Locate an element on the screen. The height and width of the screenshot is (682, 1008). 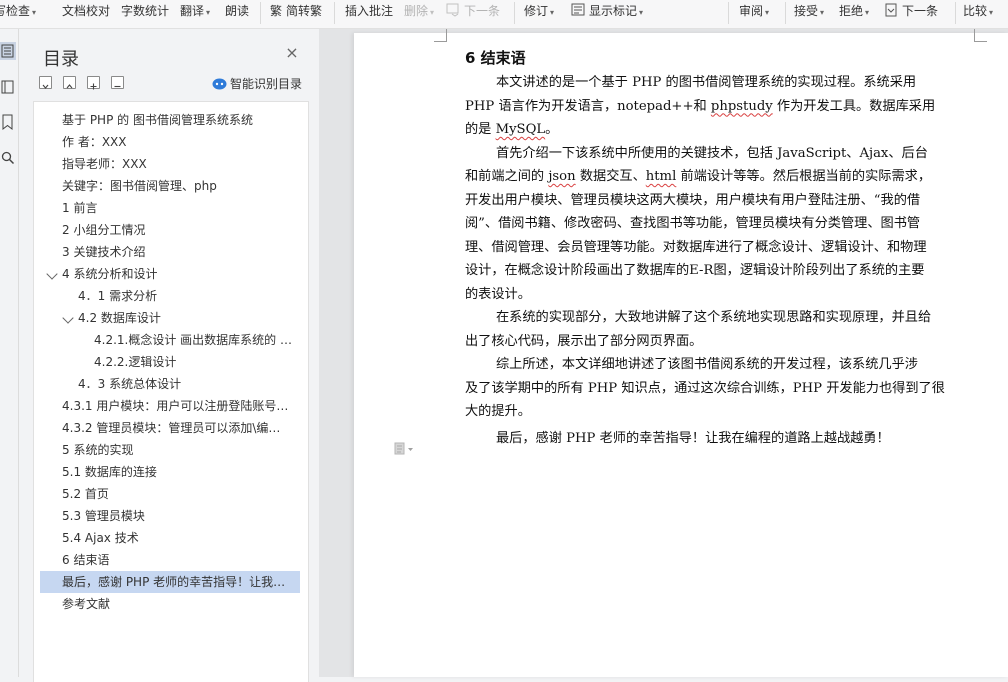
spell-check-button: 拼写检查▾ is located at coordinates (18, 12).